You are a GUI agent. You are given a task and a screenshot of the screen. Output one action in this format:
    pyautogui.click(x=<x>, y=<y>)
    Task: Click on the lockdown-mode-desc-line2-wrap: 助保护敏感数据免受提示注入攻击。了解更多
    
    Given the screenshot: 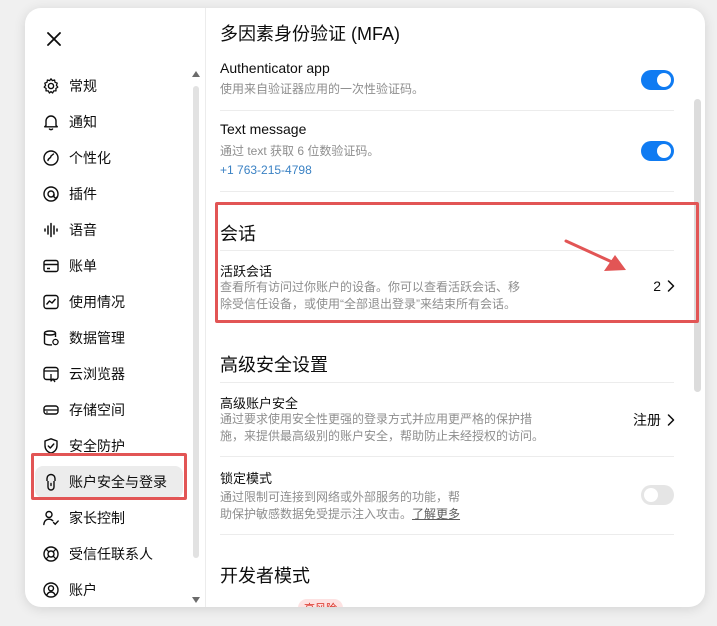 What is the action you would take?
    pyautogui.click(x=340, y=514)
    